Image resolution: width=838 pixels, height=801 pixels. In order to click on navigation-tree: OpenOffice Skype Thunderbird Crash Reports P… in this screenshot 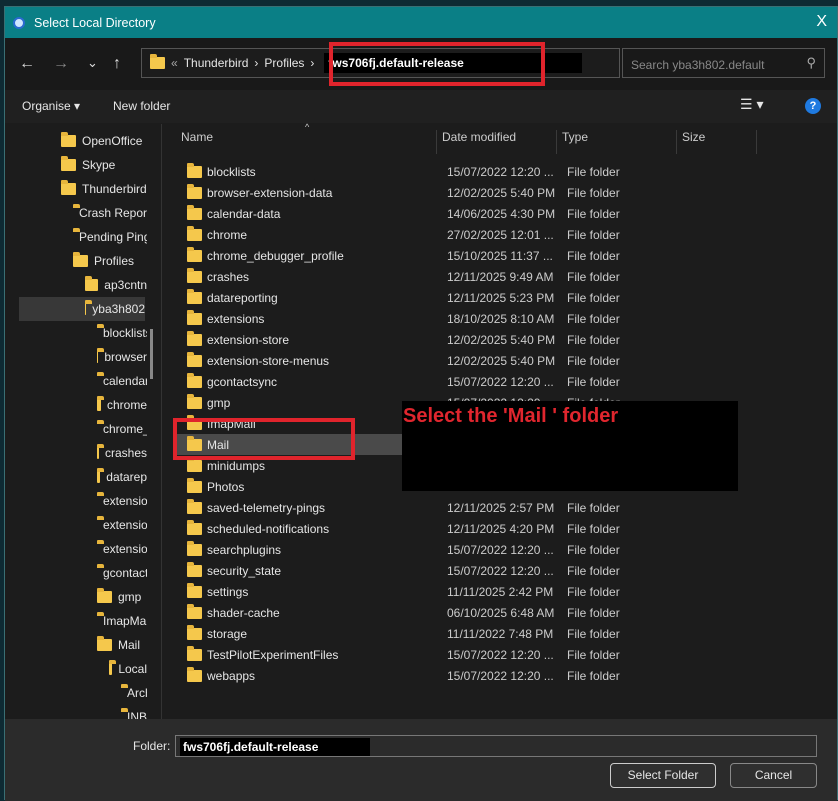, I will do `click(83, 421)`.